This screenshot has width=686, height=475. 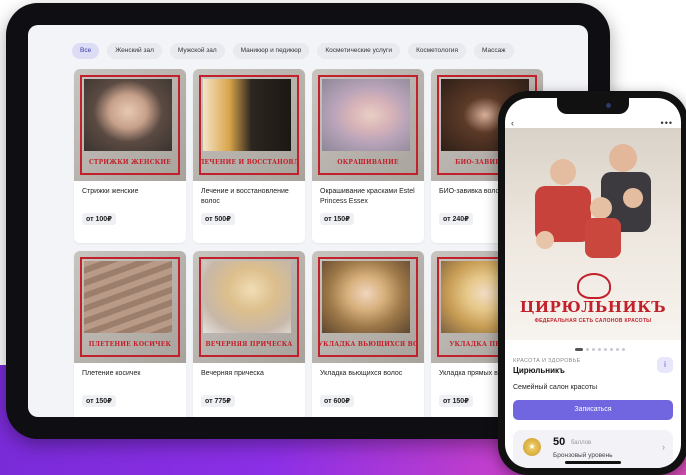 I want to click on home-indicator, so click(x=593, y=462).